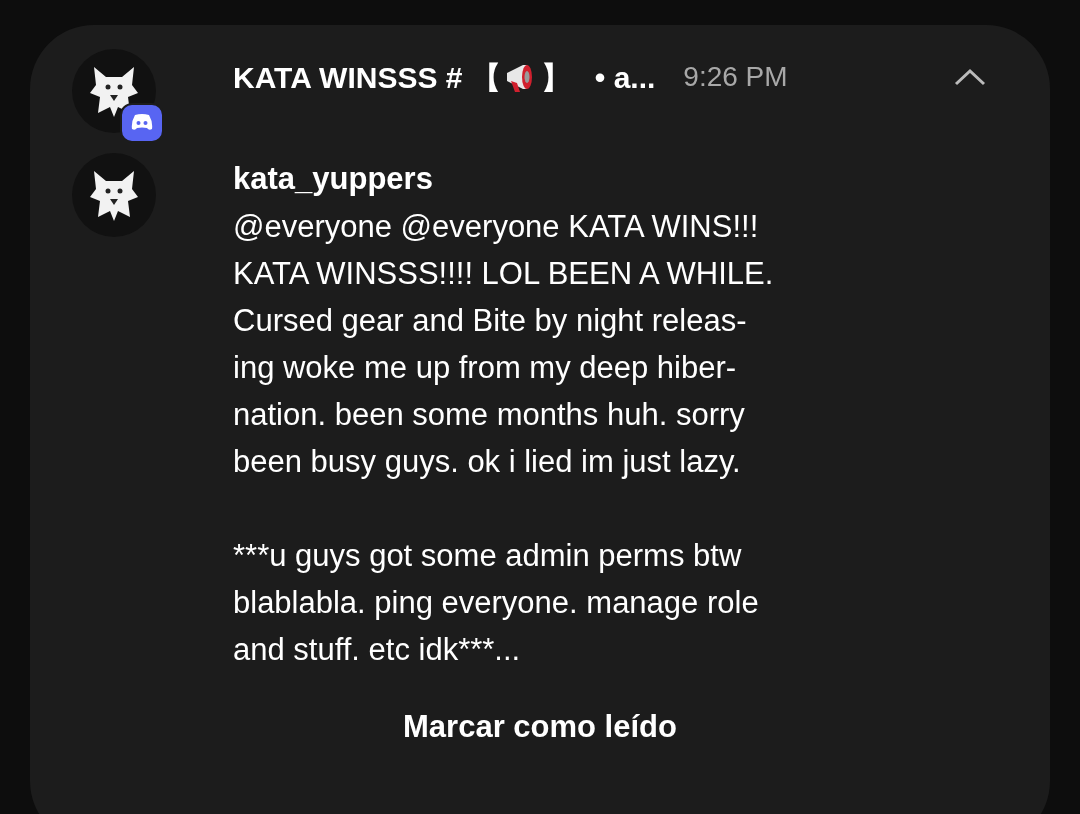 The height and width of the screenshot is (814, 1080). What do you see at coordinates (333, 179) in the screenshot?
I see `sender-name: kata_yuppers` at bounding box center [333, 179].